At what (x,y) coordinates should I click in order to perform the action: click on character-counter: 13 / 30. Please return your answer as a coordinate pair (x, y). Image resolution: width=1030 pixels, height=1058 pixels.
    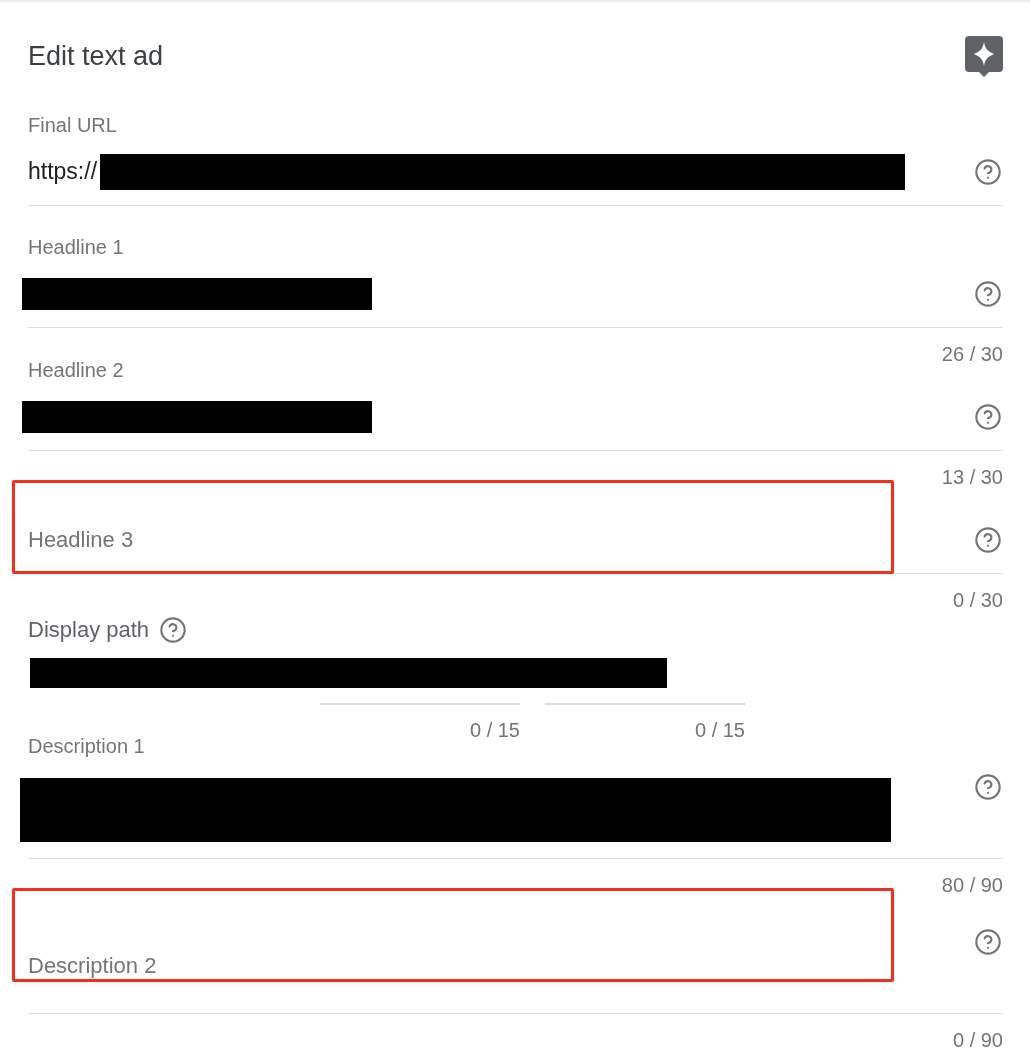
    Looking at the image, I should click on (972, 477).